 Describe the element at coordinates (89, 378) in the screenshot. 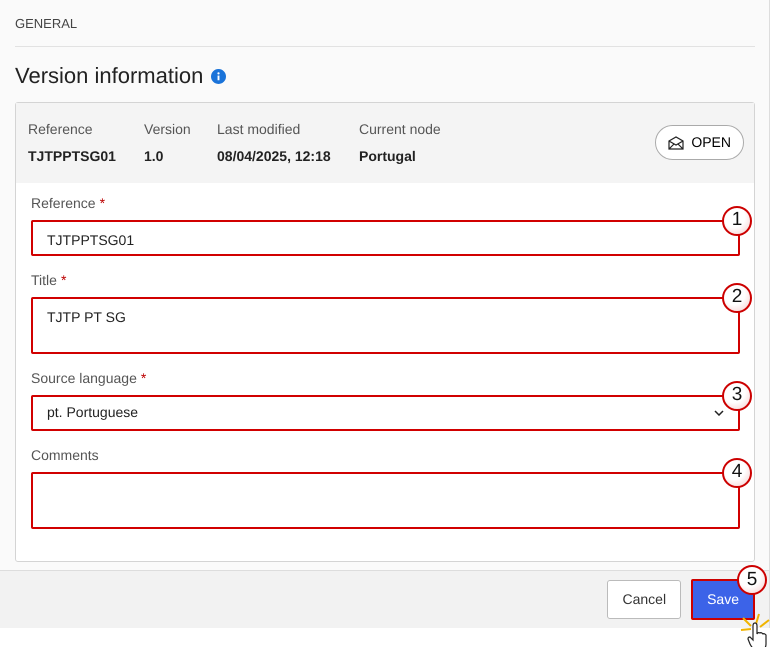

I see `field-label: Source language *` at that location.